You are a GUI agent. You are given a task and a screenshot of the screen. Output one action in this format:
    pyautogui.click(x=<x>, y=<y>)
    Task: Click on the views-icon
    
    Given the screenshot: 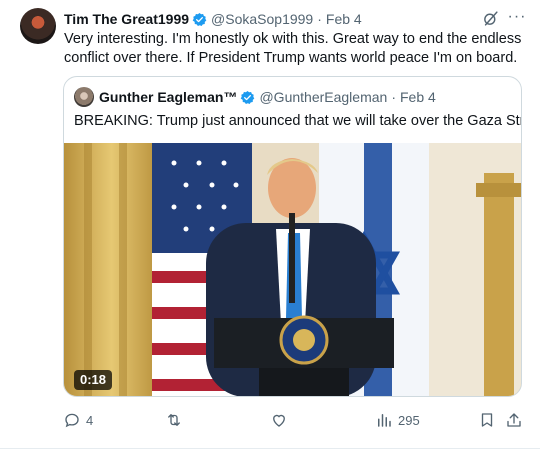 What is the action you would take?
    pyautogui.click(x=384, y=420)
    